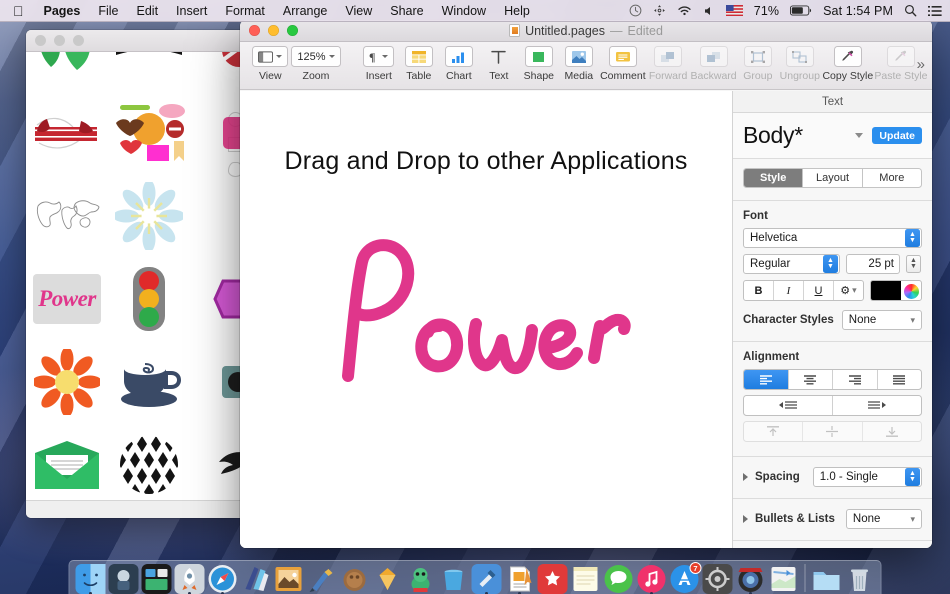  What do you see at coordinates (90, 579) in the screenshot?
I see `dock-item-finder` at bounding box center [90, 579].